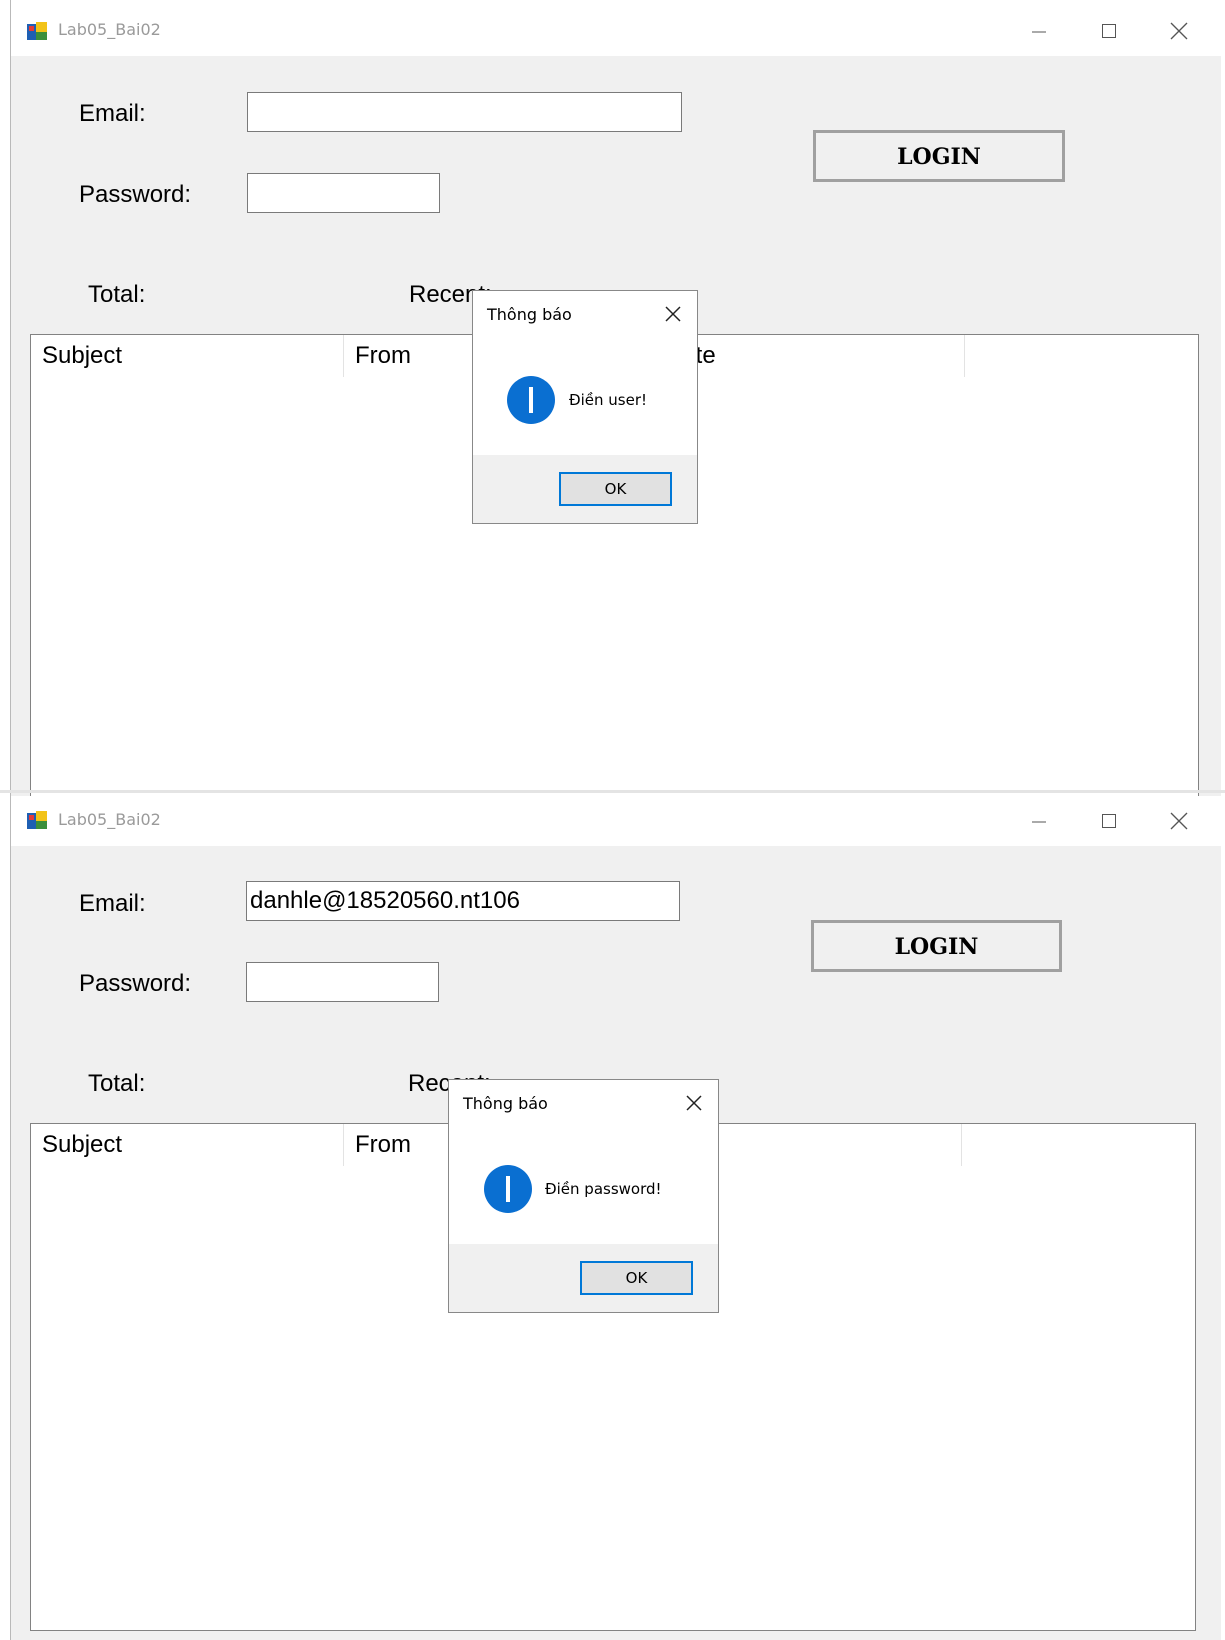 The width and height of the screenshot is (1225, 1640). What do you see at coordinates (464, 112) in the screenshot?
I see `email-field` at bounding box center [464, 112].